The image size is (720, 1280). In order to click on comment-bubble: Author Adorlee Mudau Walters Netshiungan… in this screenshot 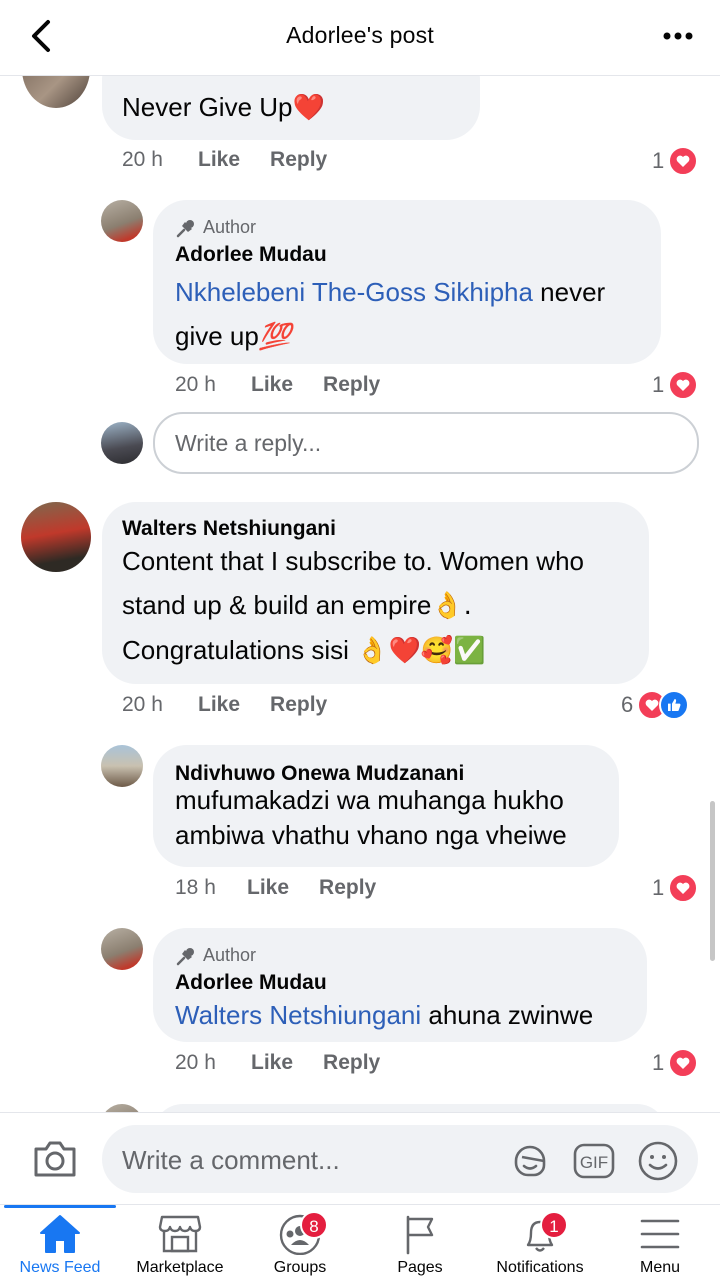, I will do `click(400, 985)`.